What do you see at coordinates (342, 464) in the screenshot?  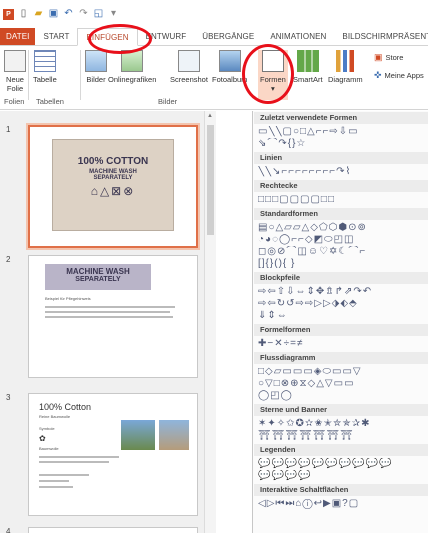 I see `shapes-row: 💬💬💬💬💬💬💬💬💬💬` at bounding box center [342, 464].